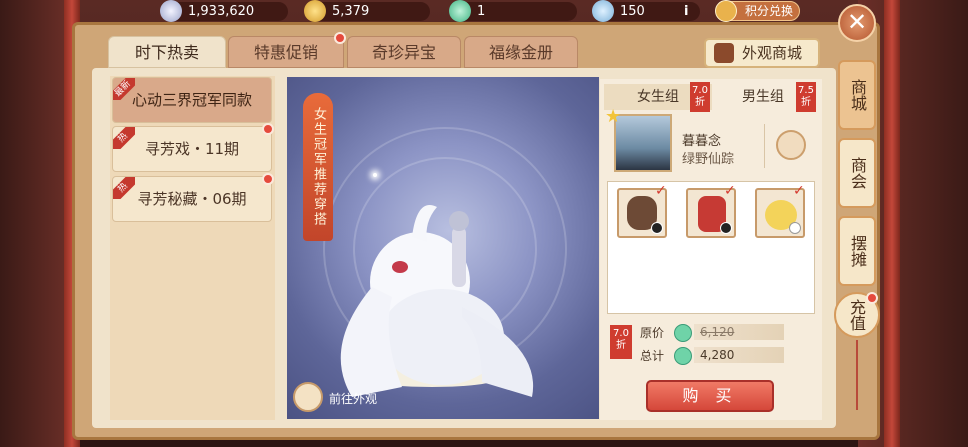 This screenshot has height=447, width=968. I want to click on side-tab-stall: 摆摊, so click(857, 251).